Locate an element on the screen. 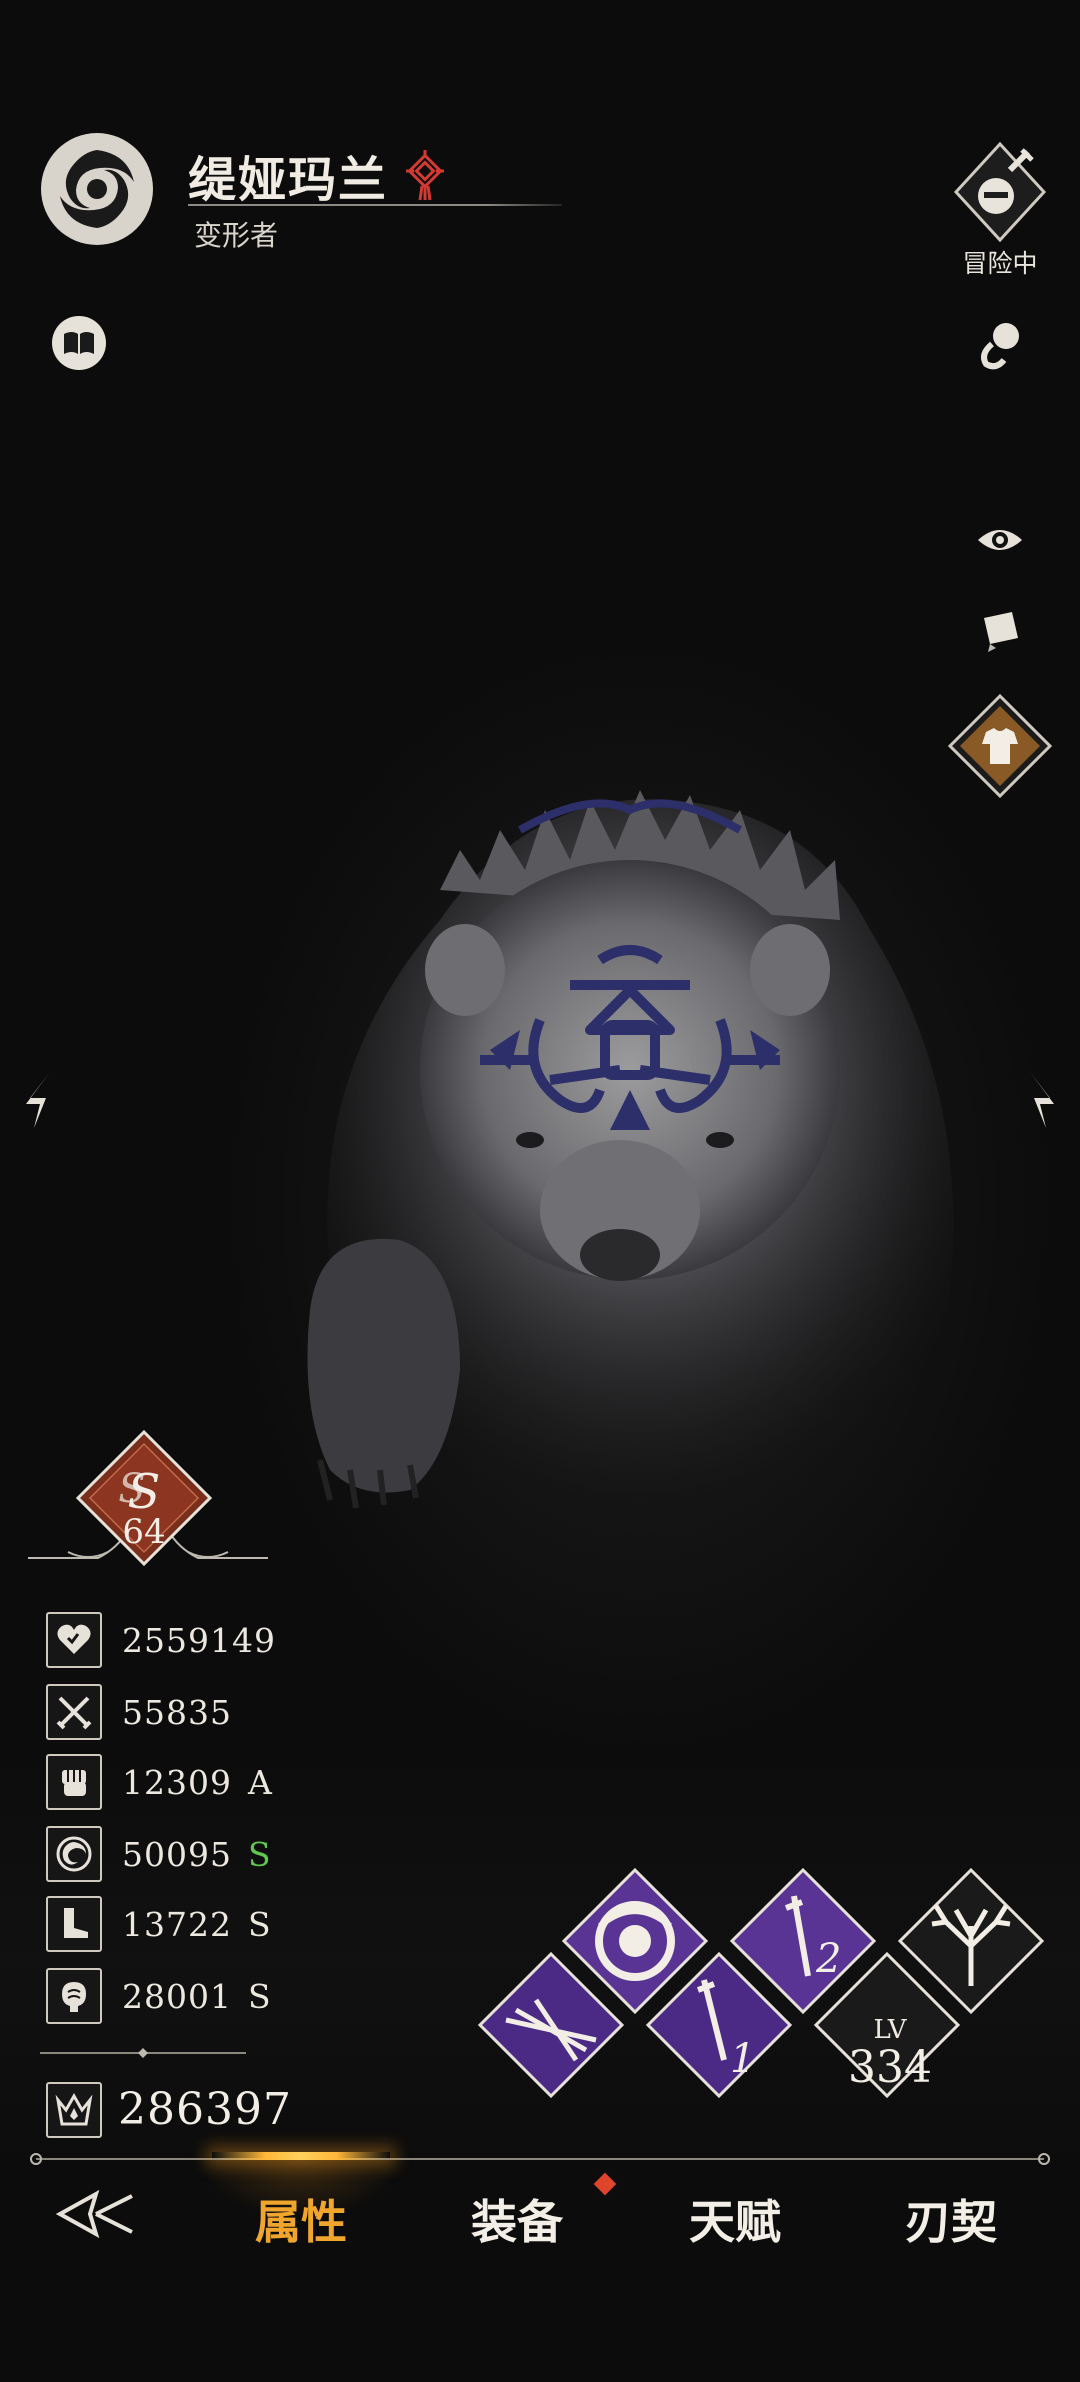  stat-row-intellect: 28001 S is located at coordinates (158, 1996).